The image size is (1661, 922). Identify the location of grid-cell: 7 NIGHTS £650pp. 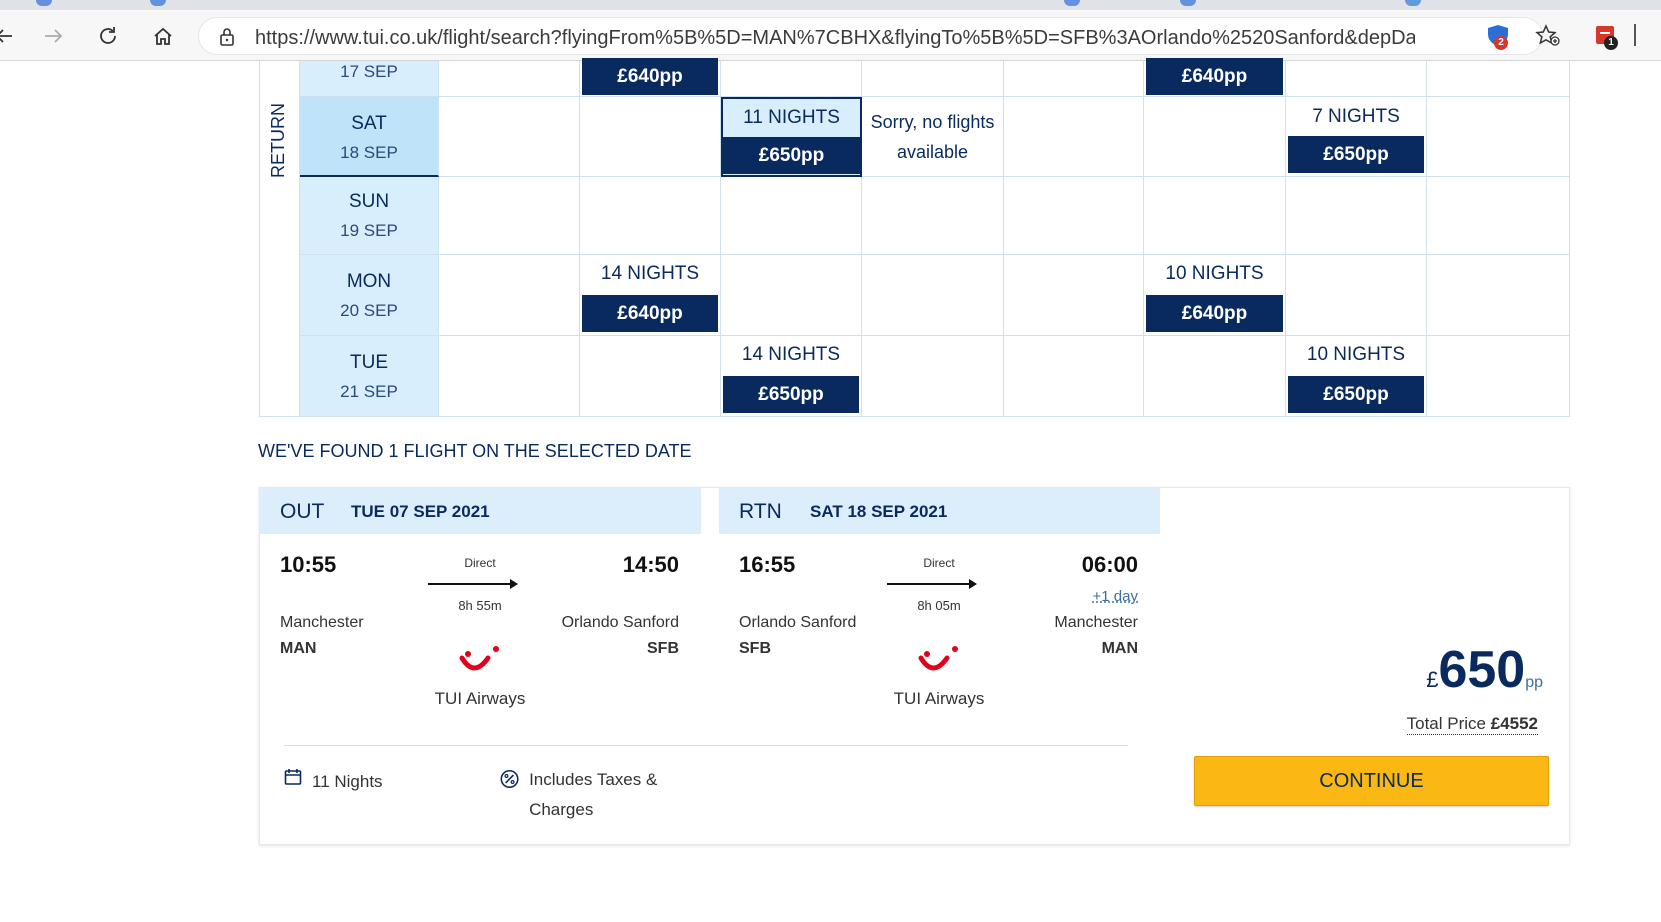
(1356, 137).